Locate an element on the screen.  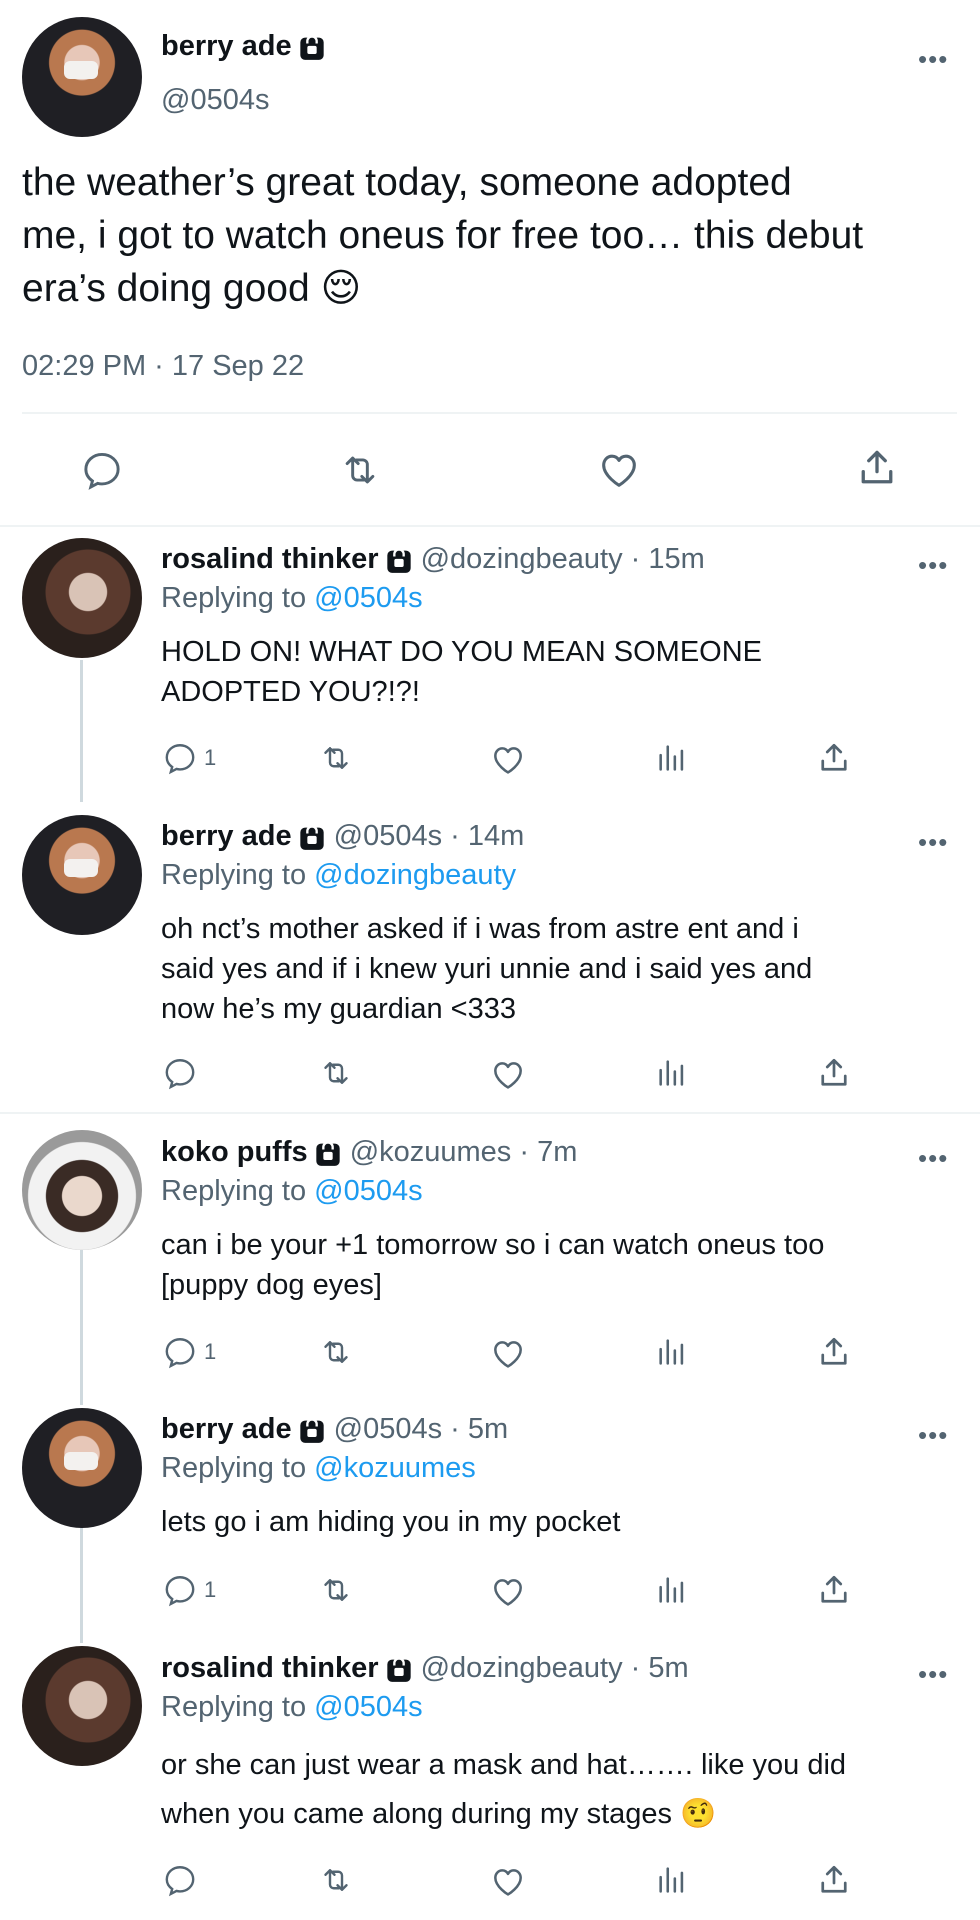
reply-header: rosalind thinker @dozingbeauty · 15m is located at coordinates (433, 559).